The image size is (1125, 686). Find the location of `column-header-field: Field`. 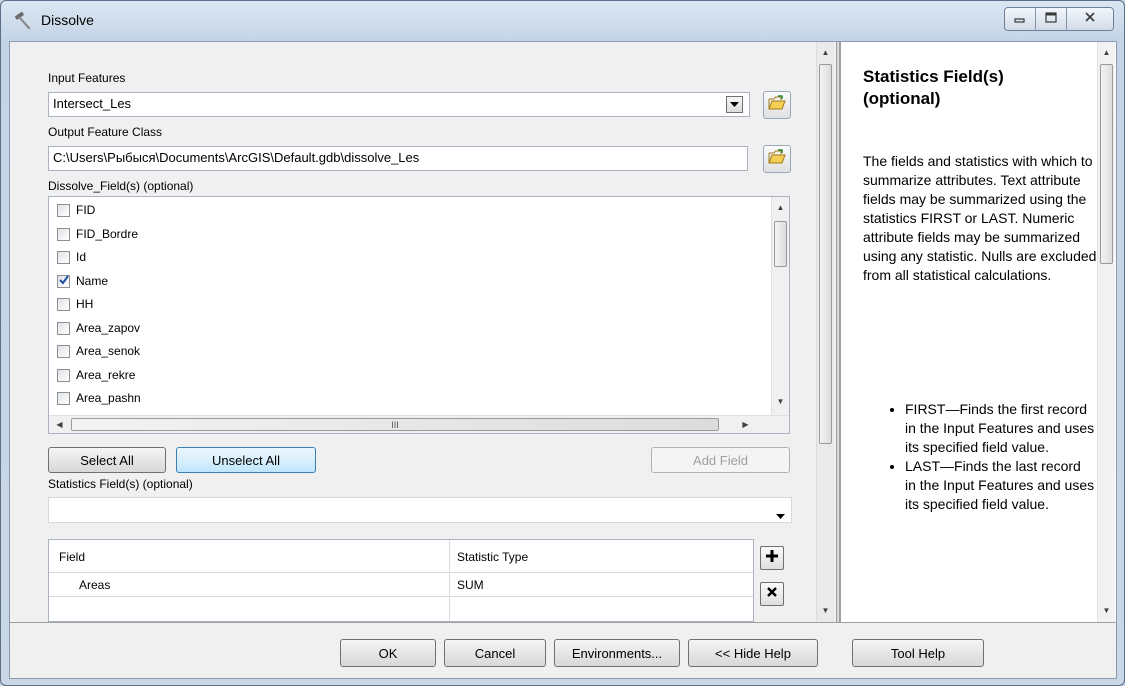

column-header-field: Field is located at coordinates (72, 557).